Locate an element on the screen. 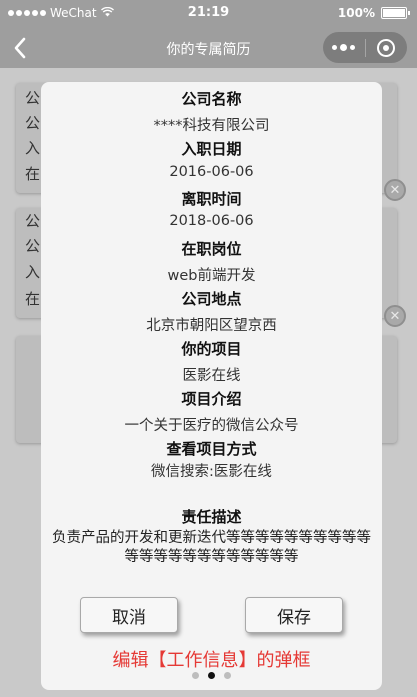 The height and width of the screenshot is (697, 417). save-button: 保存 is located at coordinates (294, 615).